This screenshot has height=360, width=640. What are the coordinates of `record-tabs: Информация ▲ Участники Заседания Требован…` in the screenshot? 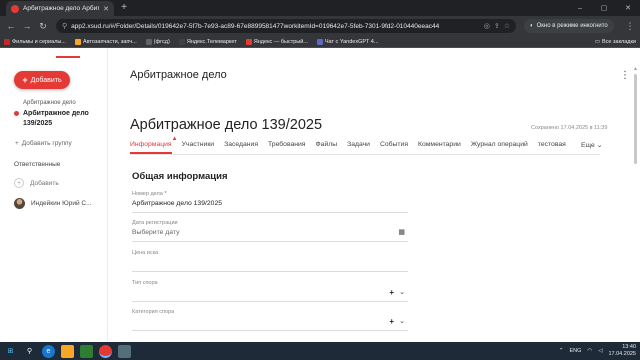 It's located at (365, 145).